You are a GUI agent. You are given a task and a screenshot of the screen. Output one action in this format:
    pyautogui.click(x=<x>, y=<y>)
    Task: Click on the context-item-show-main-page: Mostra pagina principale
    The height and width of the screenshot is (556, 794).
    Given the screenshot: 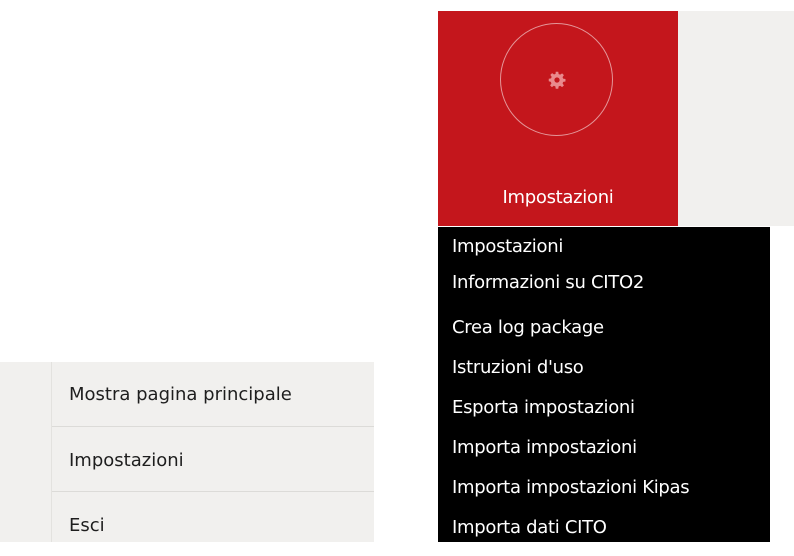 What is the action you would take?
    pyautogui.click(x=187, y=394)
    